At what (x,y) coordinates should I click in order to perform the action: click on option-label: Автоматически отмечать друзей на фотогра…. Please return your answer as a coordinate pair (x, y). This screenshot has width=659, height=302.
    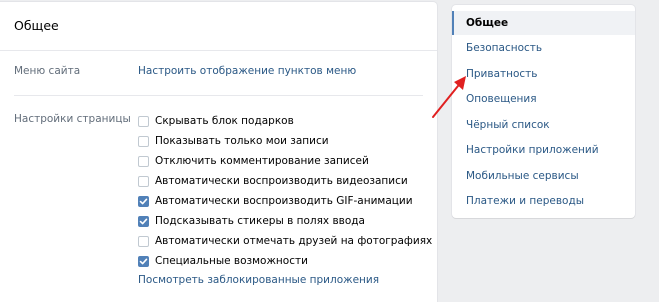
    Looking at the image, I should click on (294, 241).